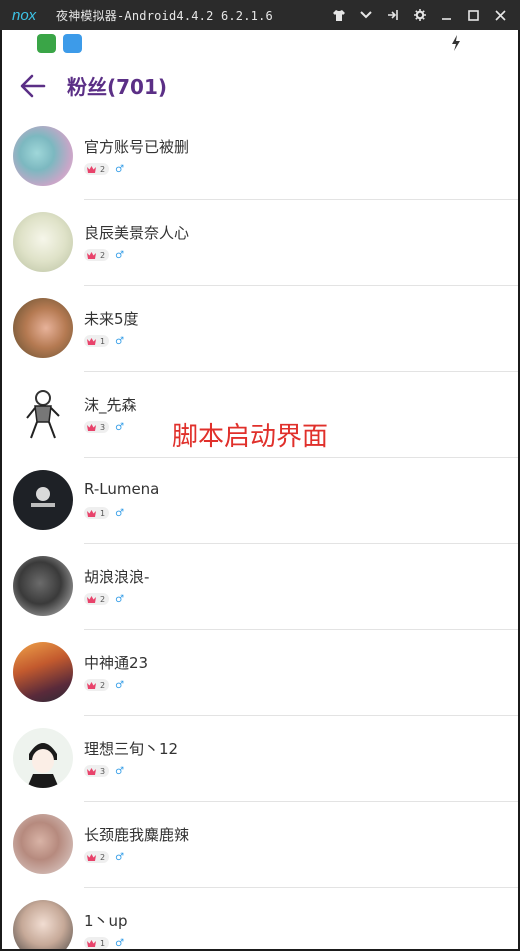  Describe the element at coordinates (33, 86) in the screenshot. I see `back-arrow-icon` at that location.